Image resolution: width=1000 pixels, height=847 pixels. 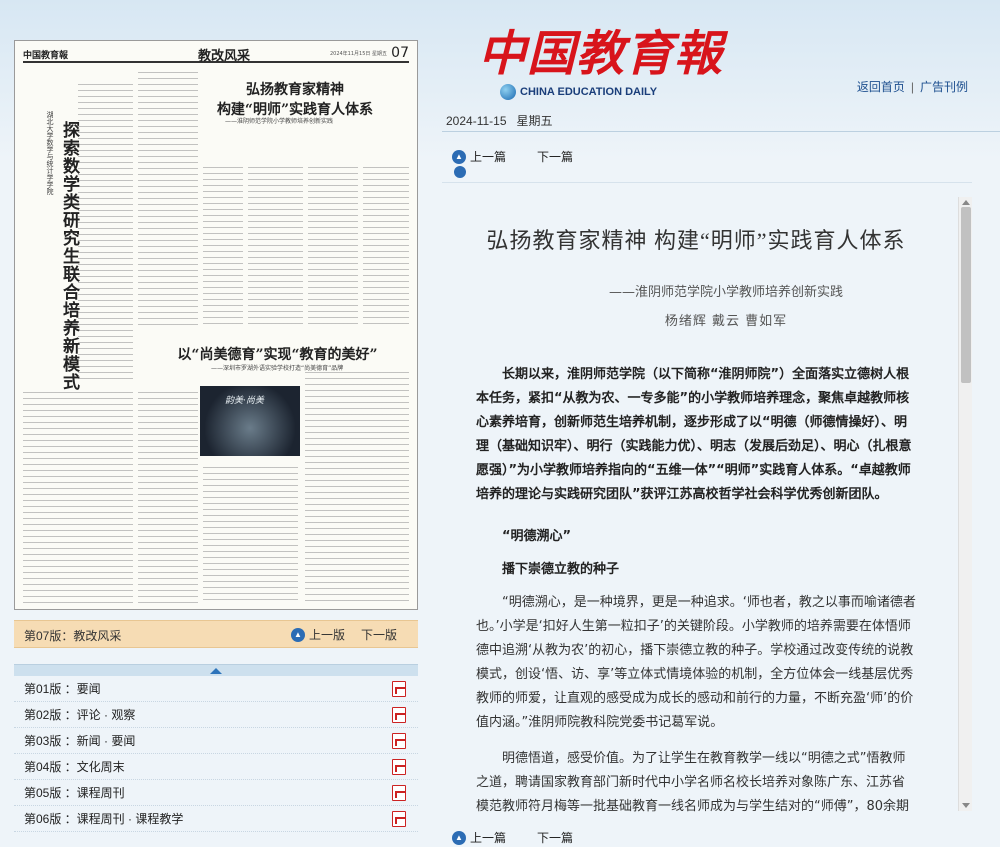 I want to click on paper-headline-1-sub: ——淮阴师范学院小学教师培养创新实践, so click(x=279, y=121).